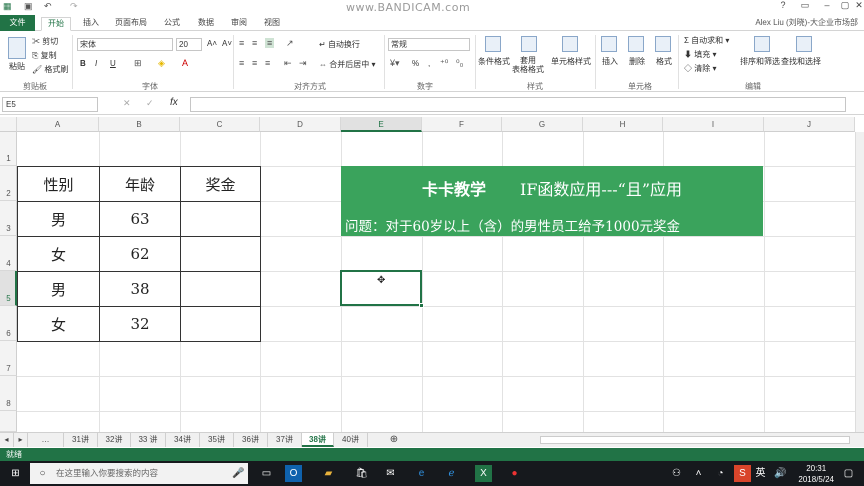  I want to click on row-header-2: 2, so click(8, 183).